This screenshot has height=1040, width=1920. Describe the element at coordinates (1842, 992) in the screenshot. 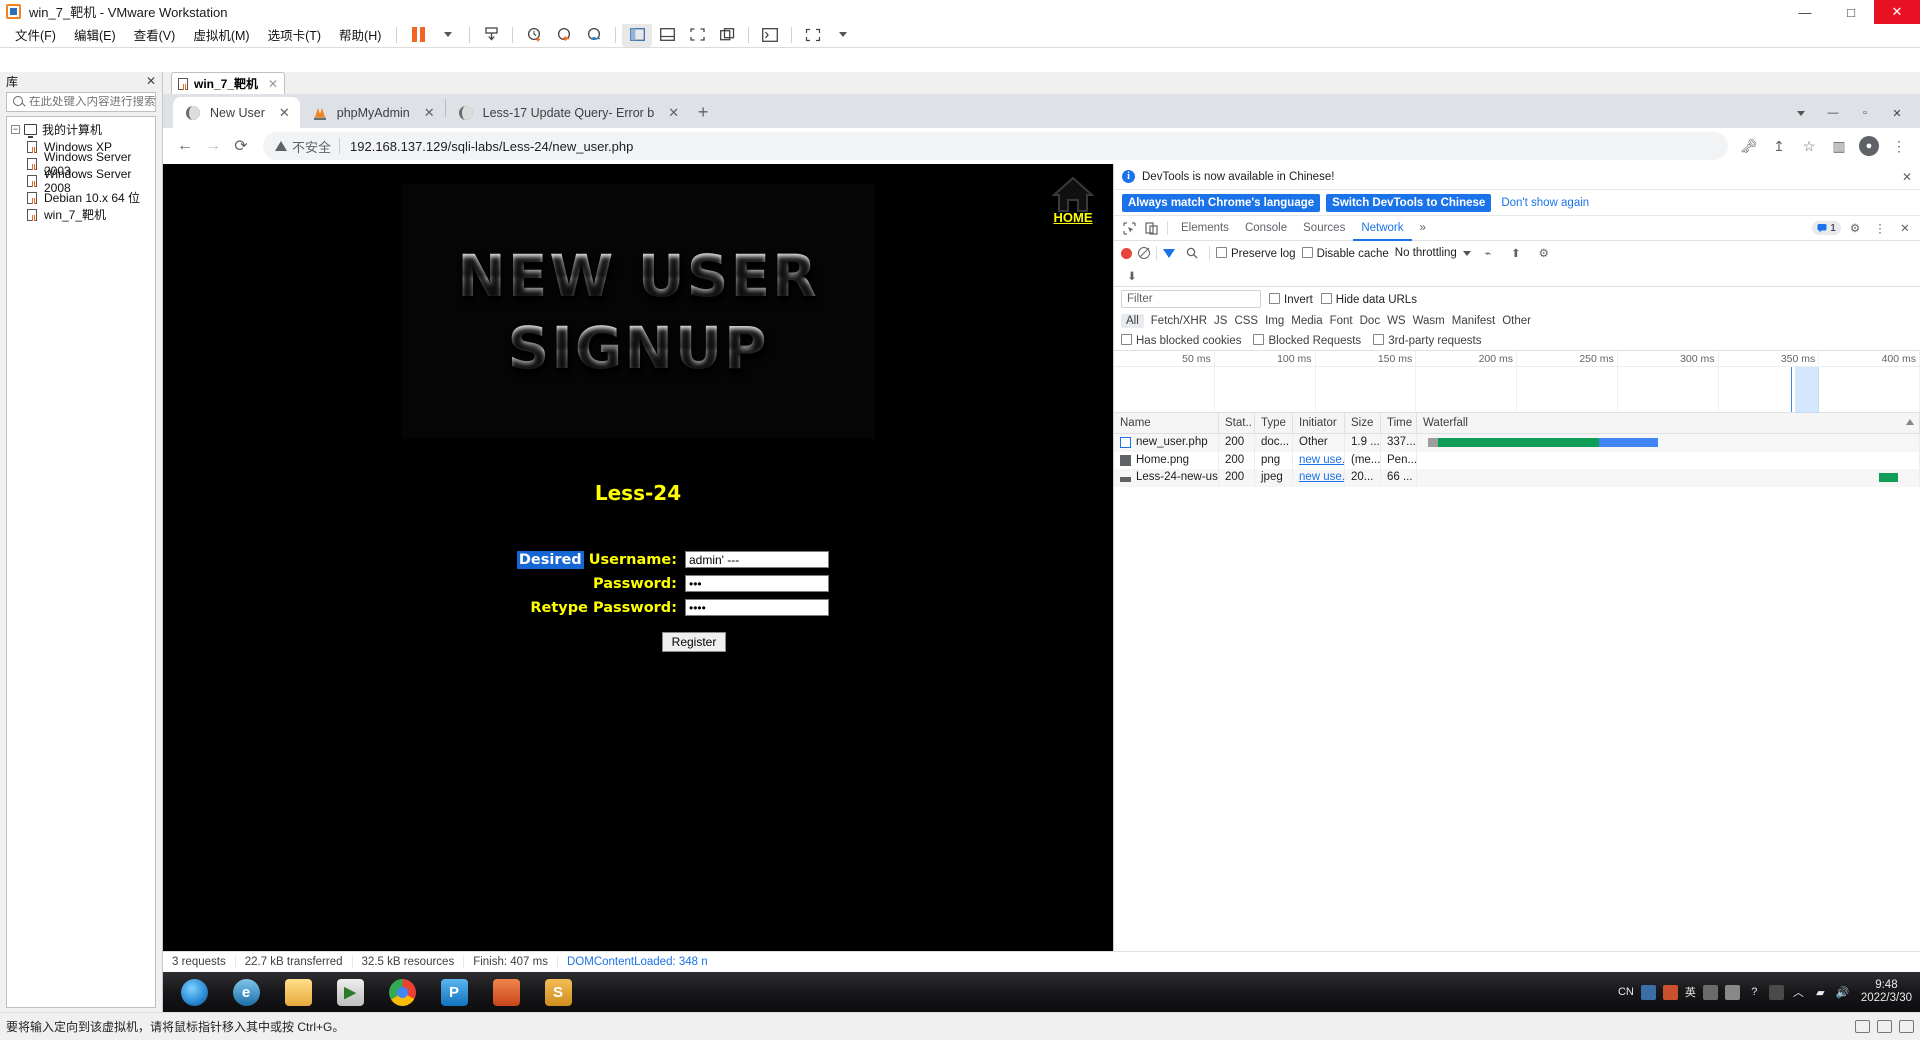

I see `tray-volume-icon: 🔊` at that location.